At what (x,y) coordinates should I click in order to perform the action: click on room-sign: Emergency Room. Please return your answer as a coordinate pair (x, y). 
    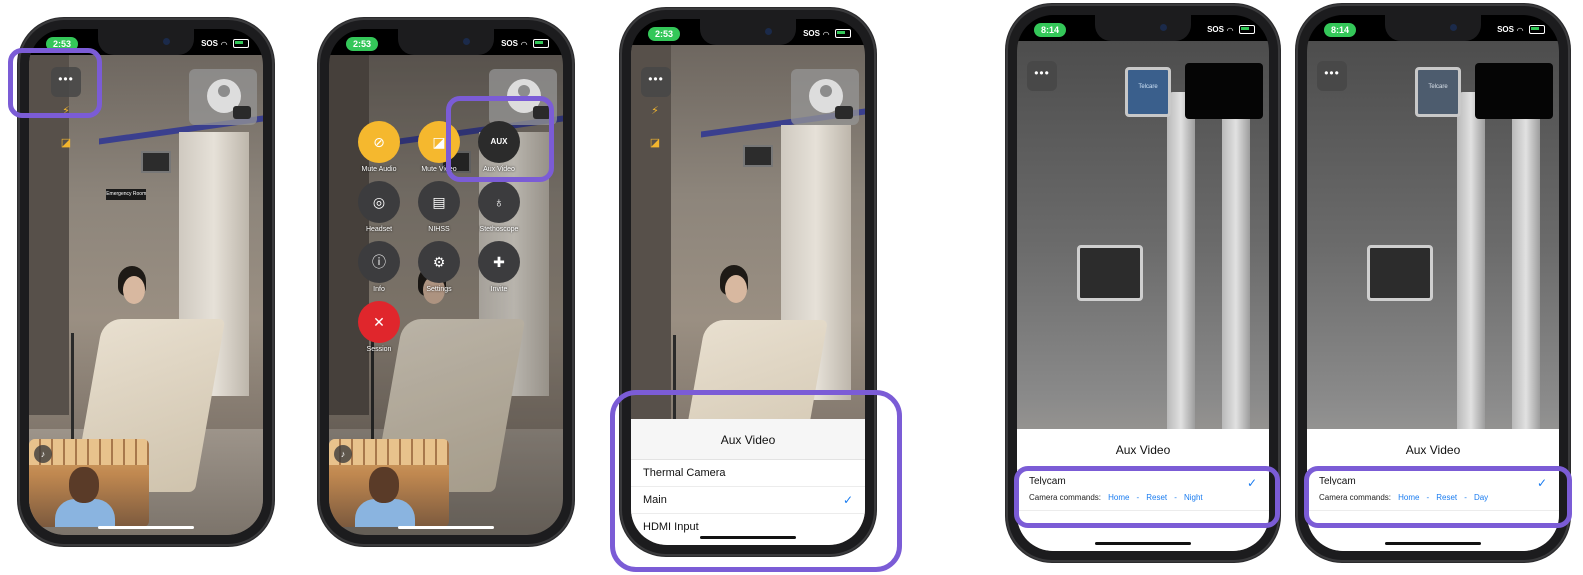
    Looking at the image, I should click on (126, 195).